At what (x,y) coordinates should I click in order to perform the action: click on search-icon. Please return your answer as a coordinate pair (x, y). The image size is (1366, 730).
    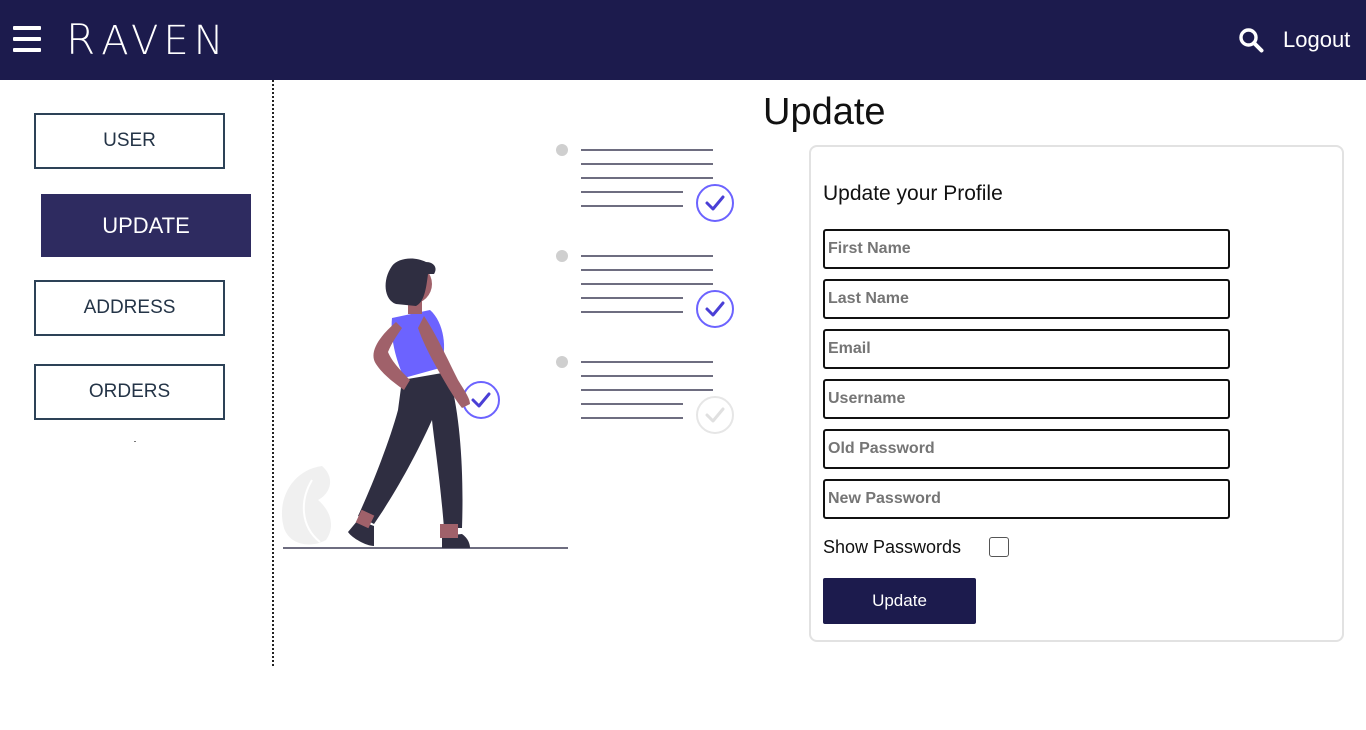
    Looking at the image, I should click on (1251, 40).